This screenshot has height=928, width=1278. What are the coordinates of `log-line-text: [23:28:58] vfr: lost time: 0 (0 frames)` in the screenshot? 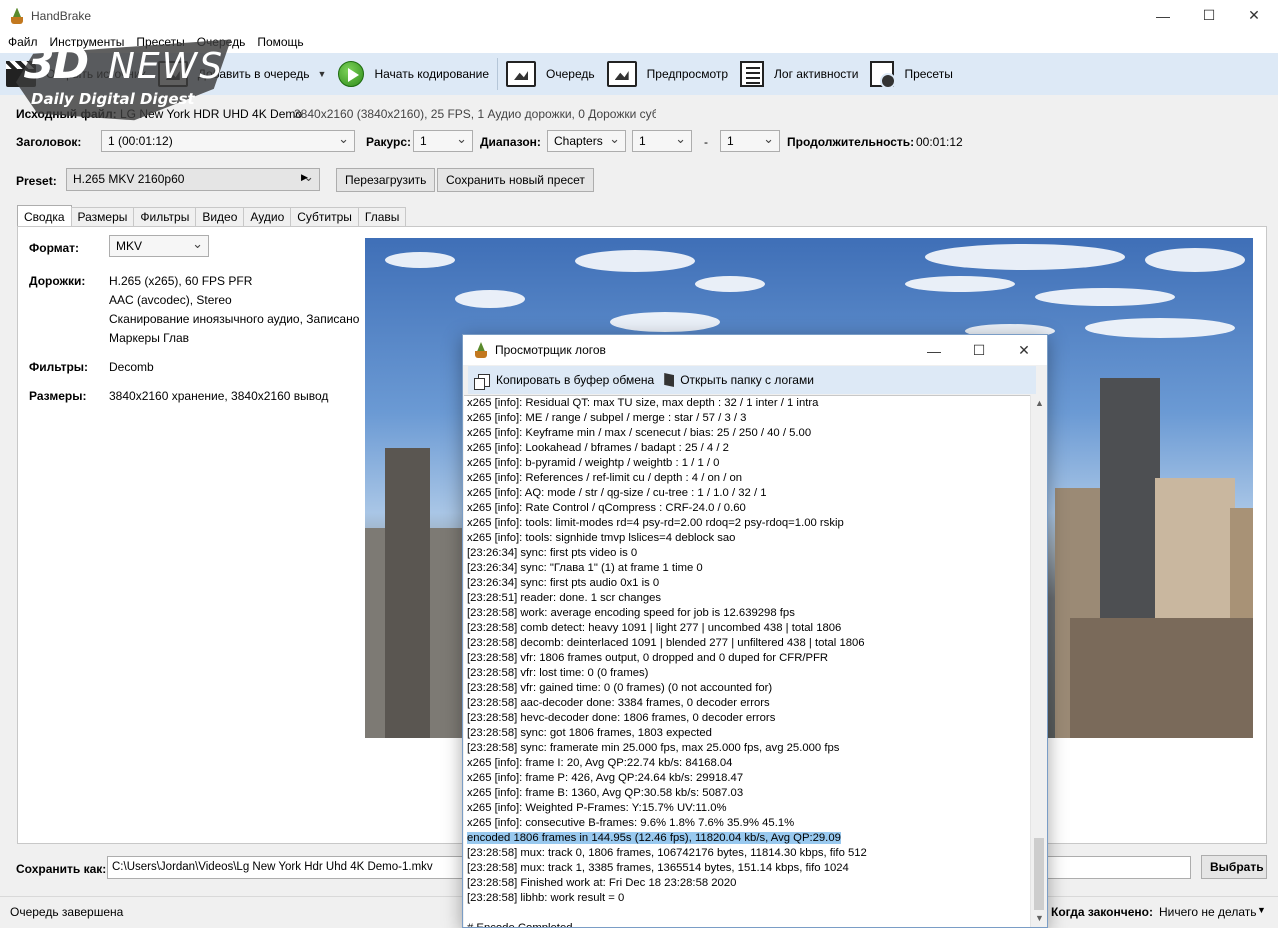 It's located at (558, 673).